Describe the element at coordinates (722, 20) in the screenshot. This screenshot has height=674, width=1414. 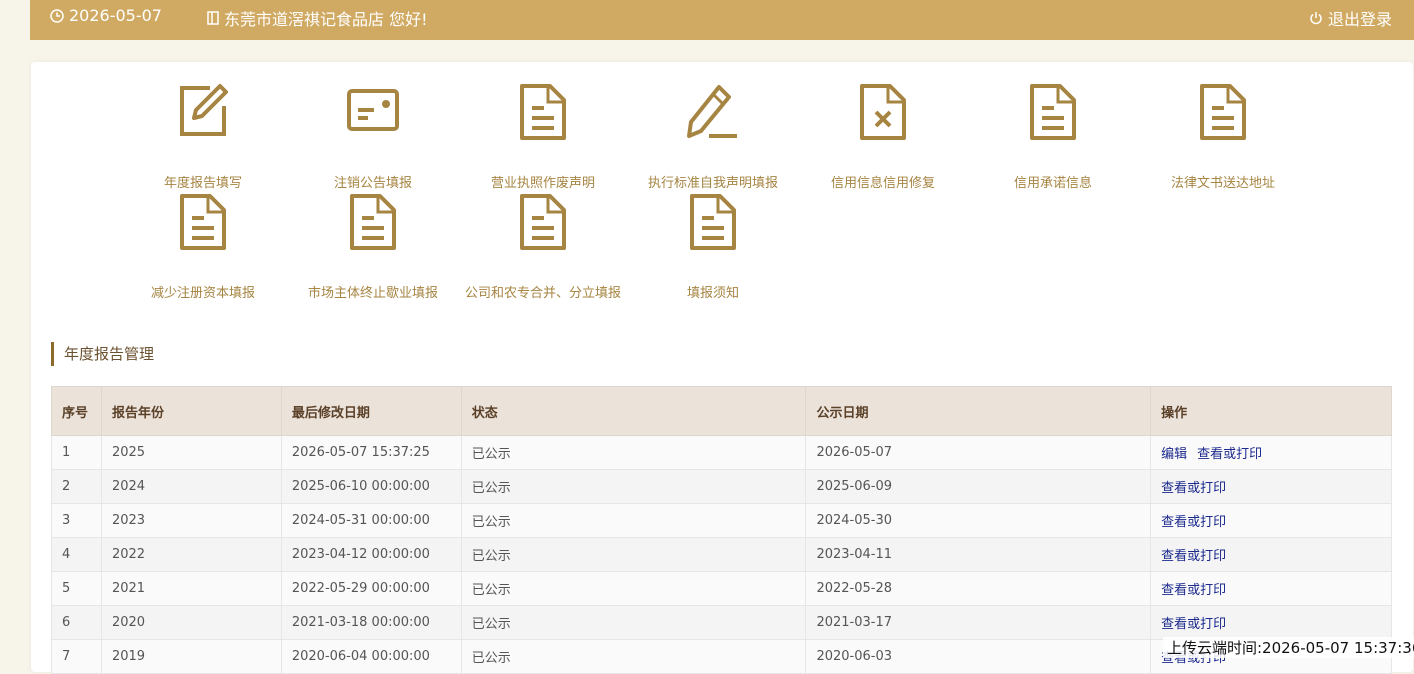
I see `top-header-bar: 2026-05-07 东莞市道滘祺记食品店 您好! 退出登录` at that location.